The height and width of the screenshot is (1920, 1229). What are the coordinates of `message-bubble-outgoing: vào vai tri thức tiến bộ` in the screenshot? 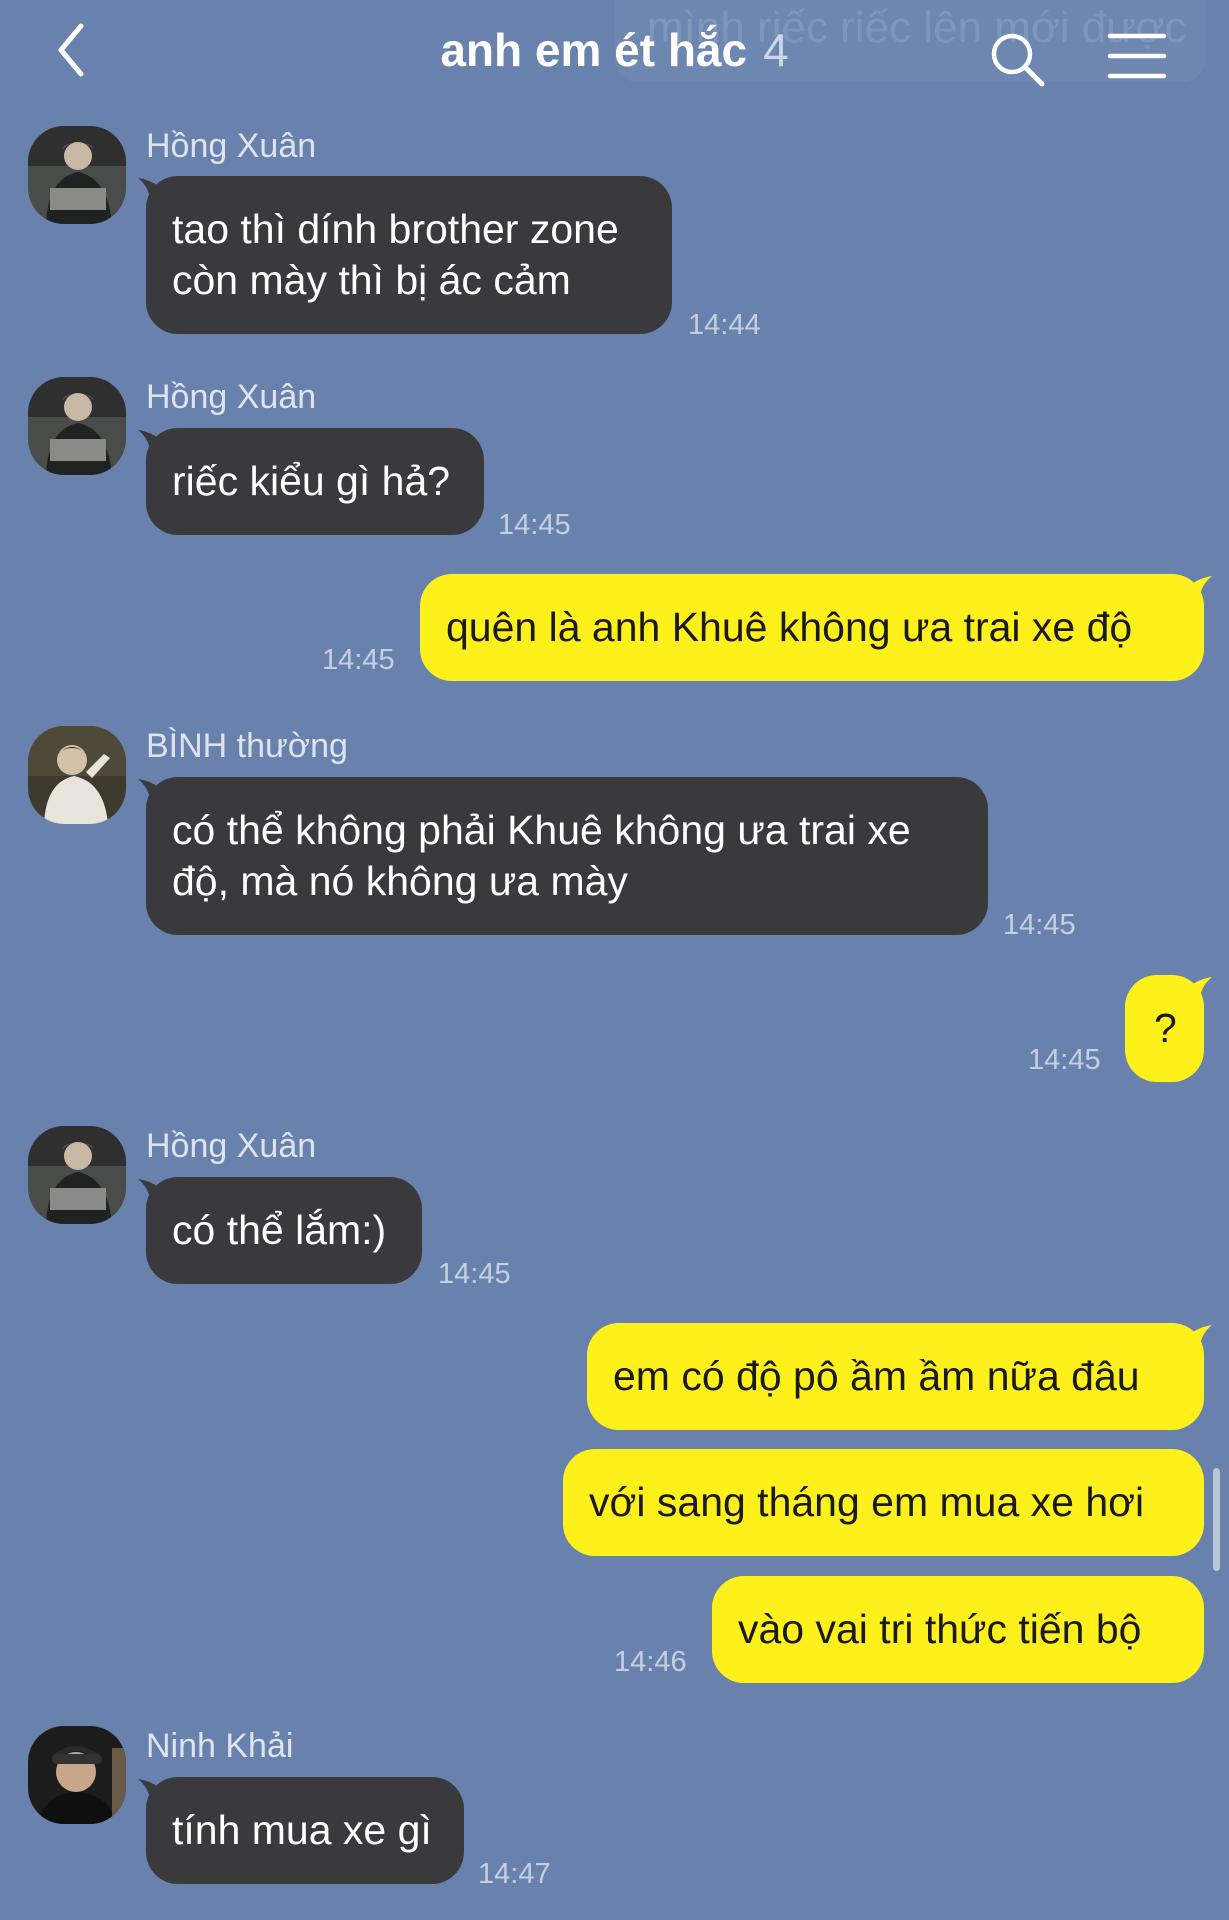 It's located at (958, 1629).